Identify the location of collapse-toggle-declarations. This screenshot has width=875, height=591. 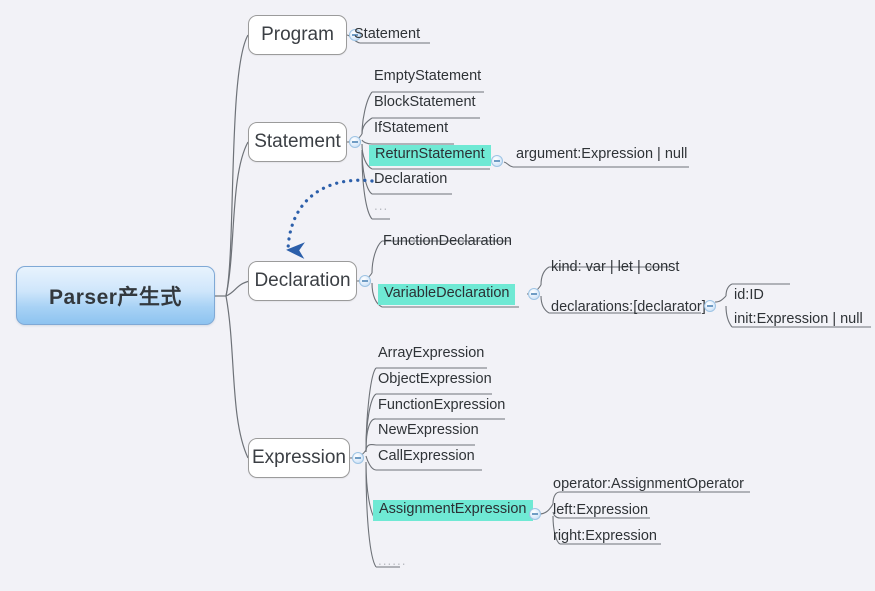
(710, 306).